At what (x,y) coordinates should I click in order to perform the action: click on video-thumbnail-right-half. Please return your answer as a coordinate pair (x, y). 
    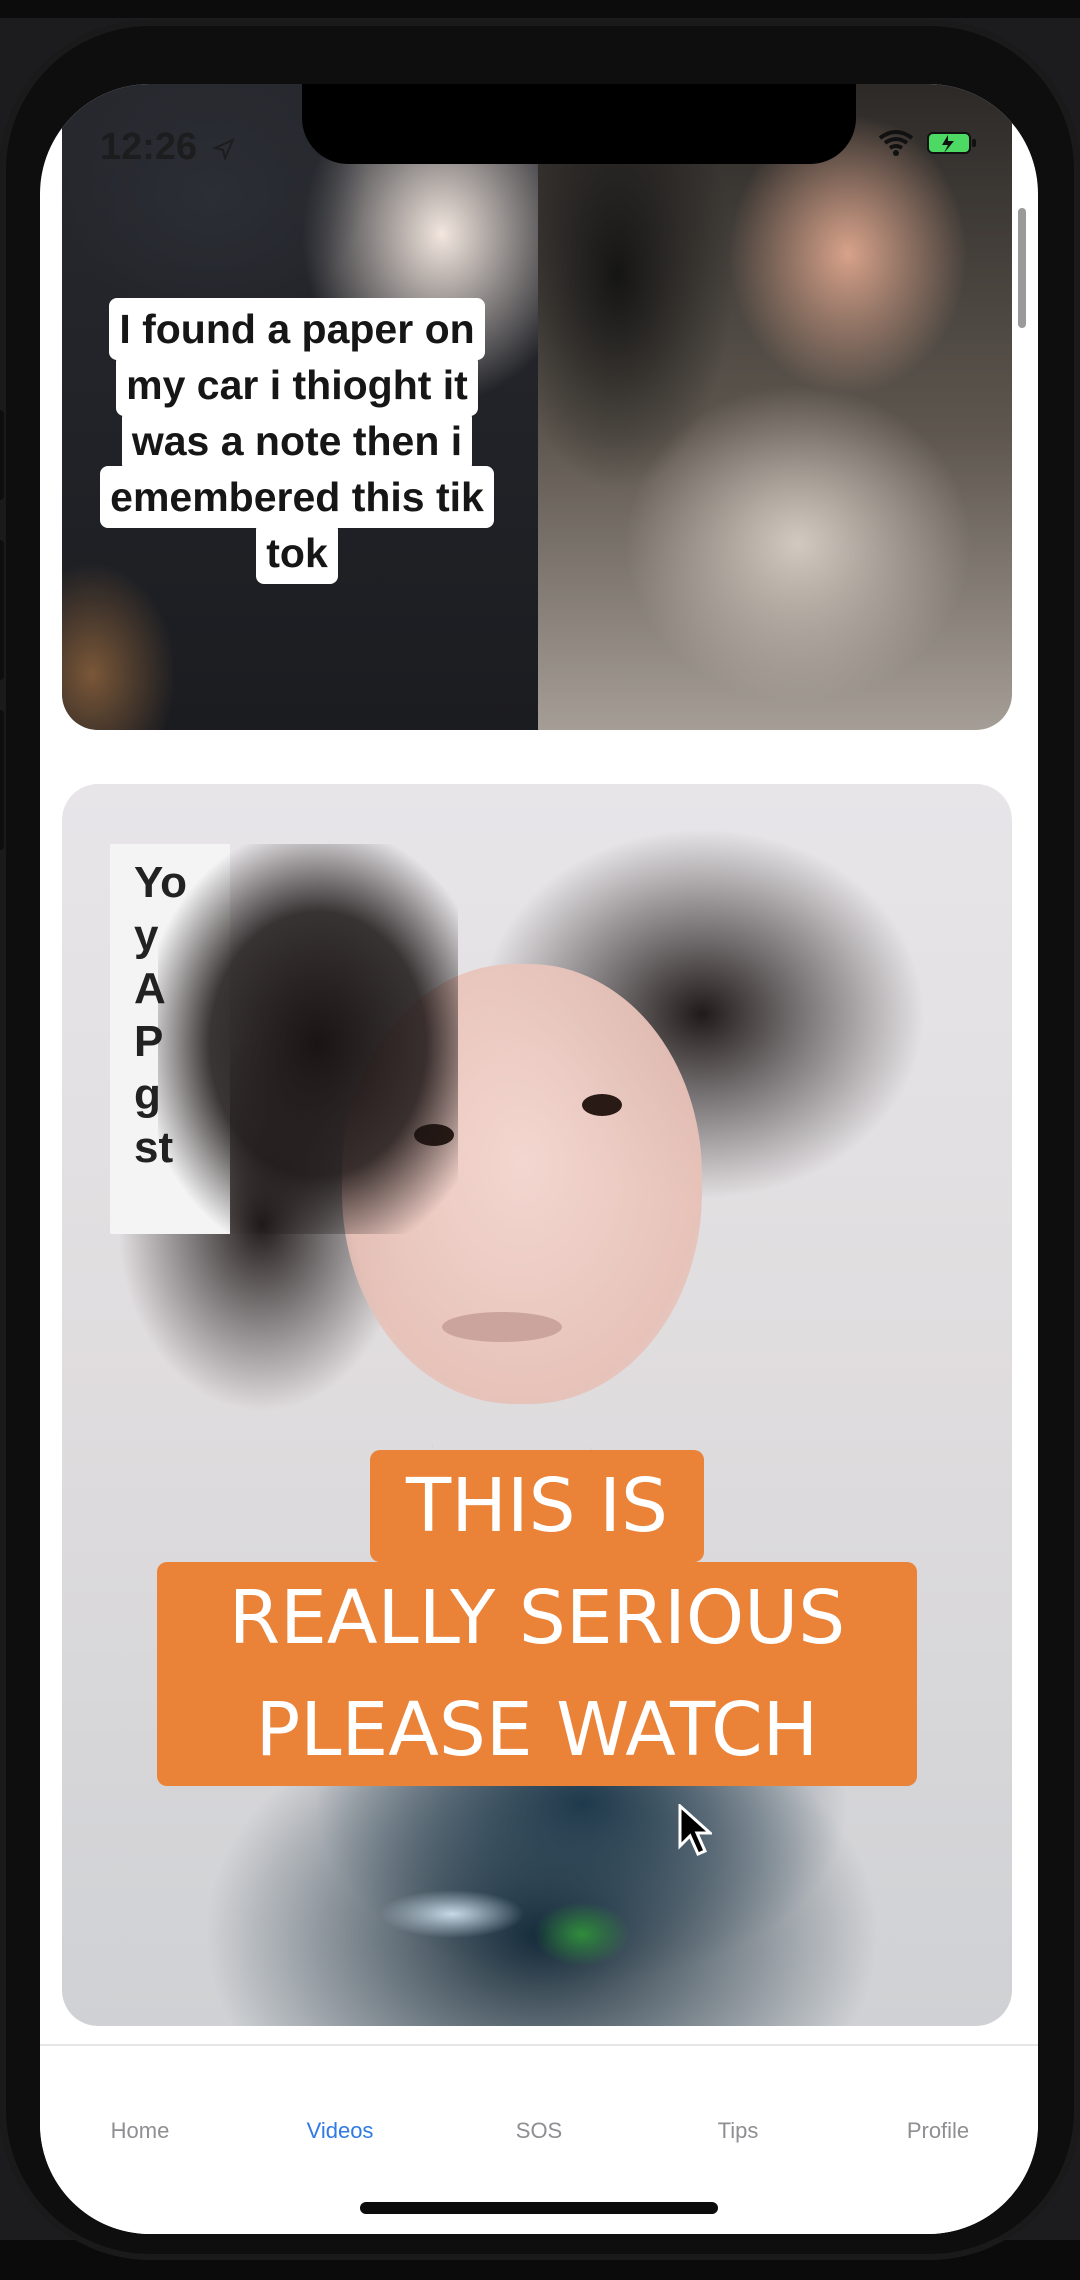
    Looking at the image, I should click on (775, 407).